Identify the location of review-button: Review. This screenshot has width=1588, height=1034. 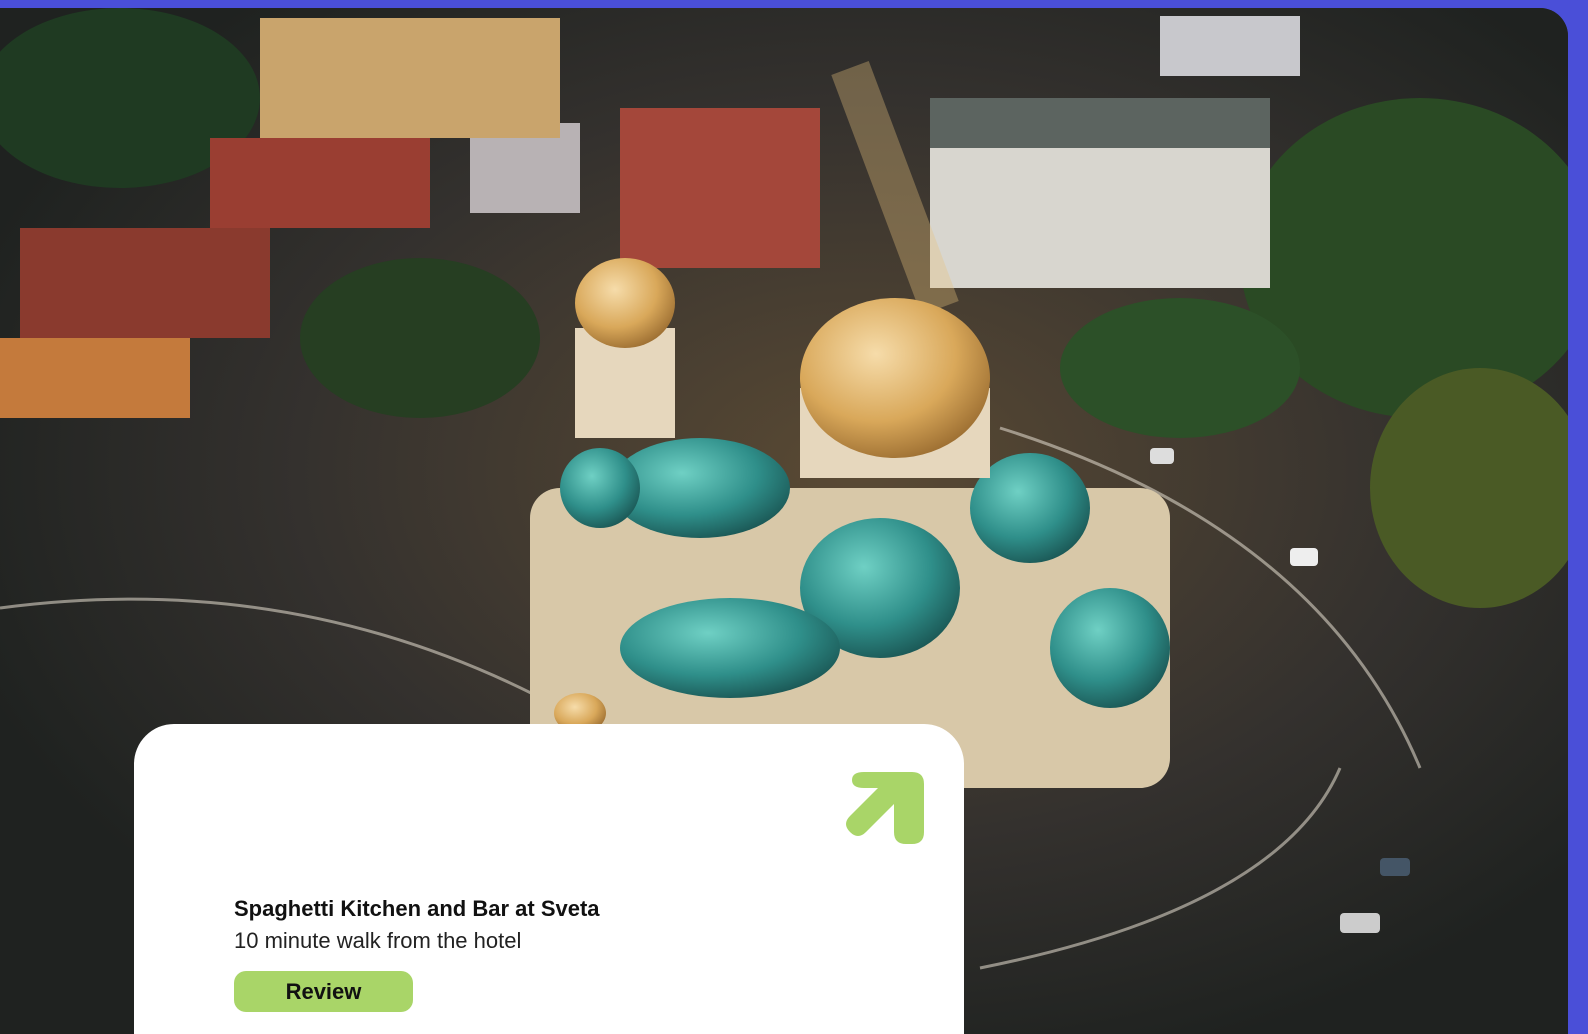
(323, 991).